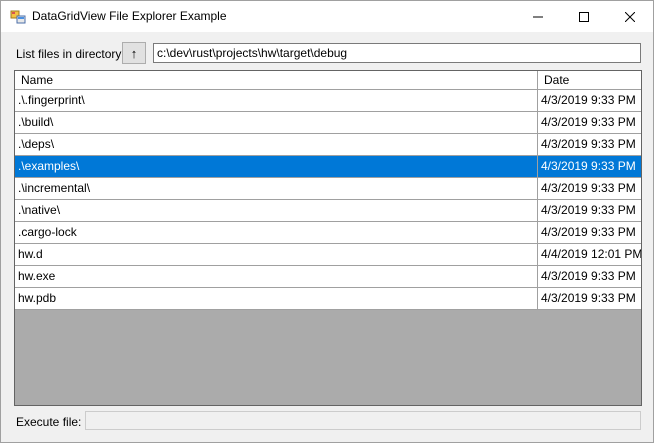 The width and height of the screenshot is (654, 443). What do you see at coordinates (276, 232) in the screenshot?
I see `cell-name: .cargo-lock` at bounding box center [276, 232].